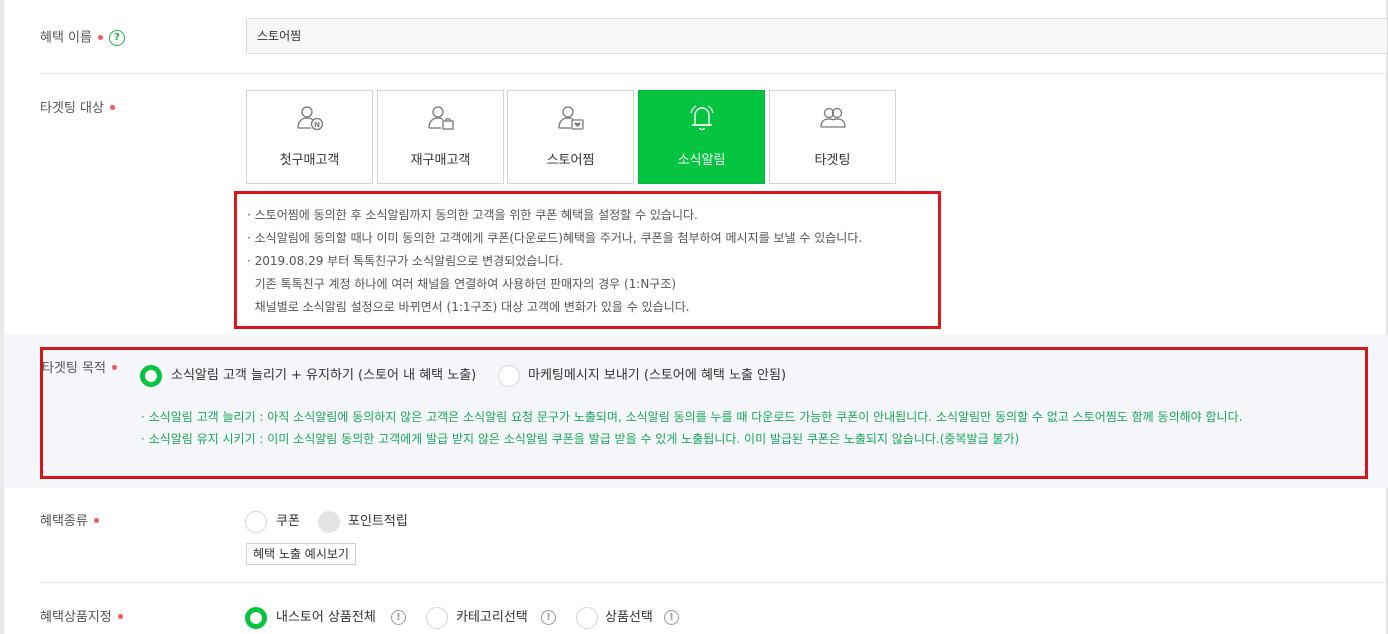 The image size is (1388, 634). What do you see at coordinates (629, 617) in the screenshot?
I see `scope-option-label: 상품선택` at bounding box center [629, 617].